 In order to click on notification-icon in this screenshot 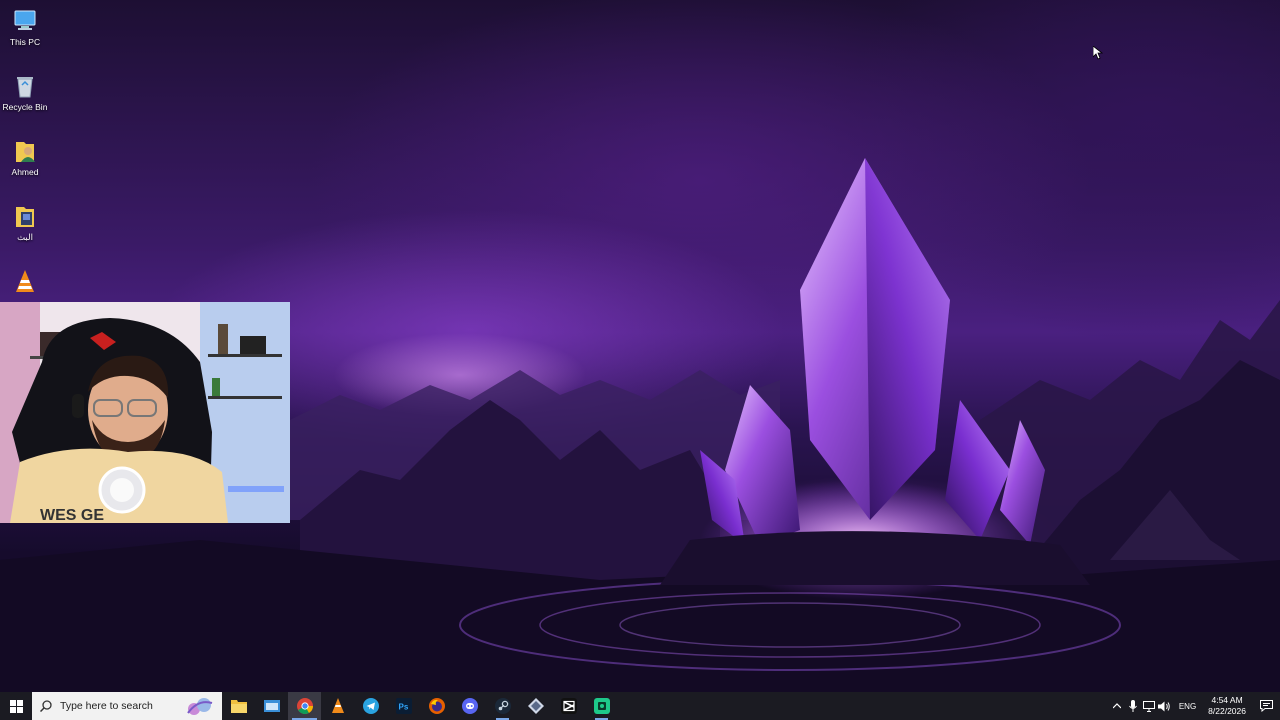, I will do `click(1266, 706)`.